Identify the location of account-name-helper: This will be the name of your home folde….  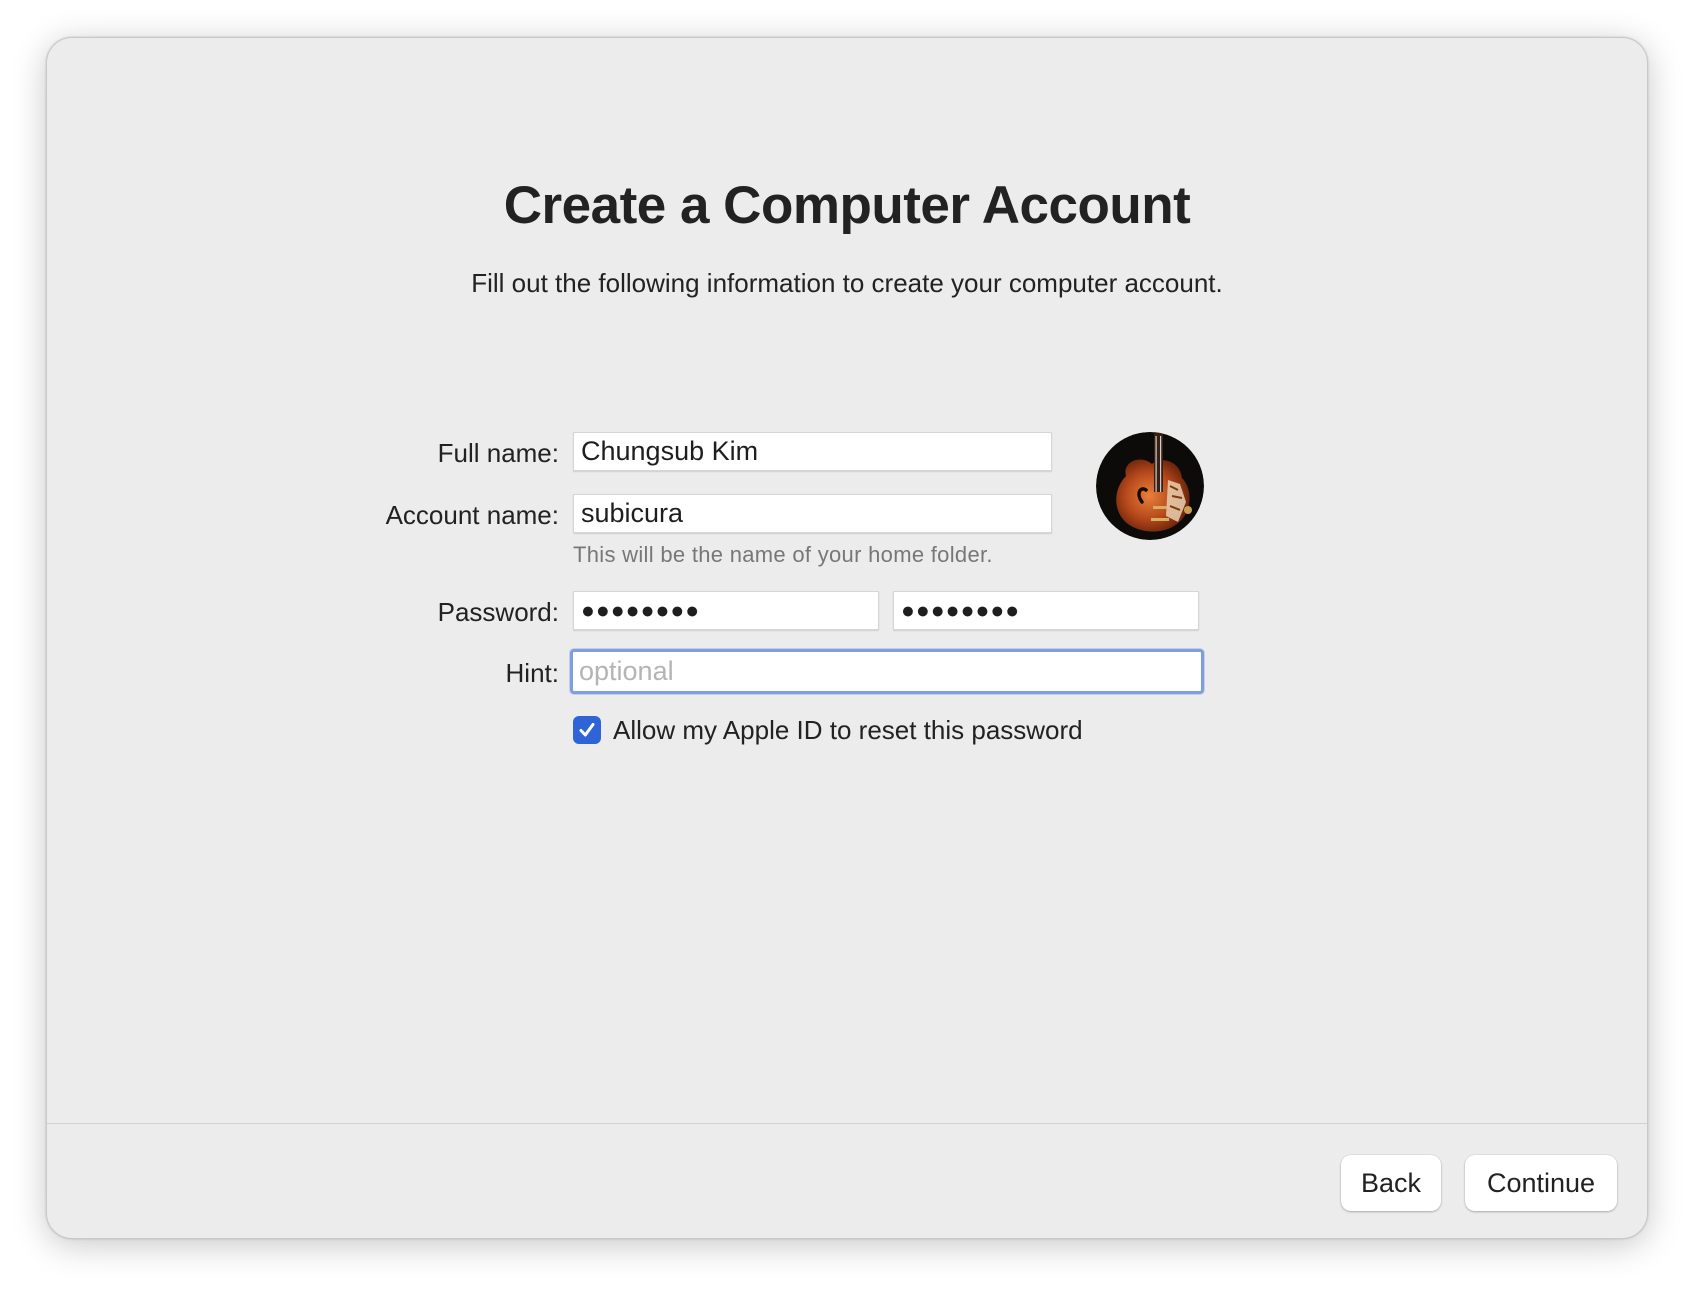
(783, 554).